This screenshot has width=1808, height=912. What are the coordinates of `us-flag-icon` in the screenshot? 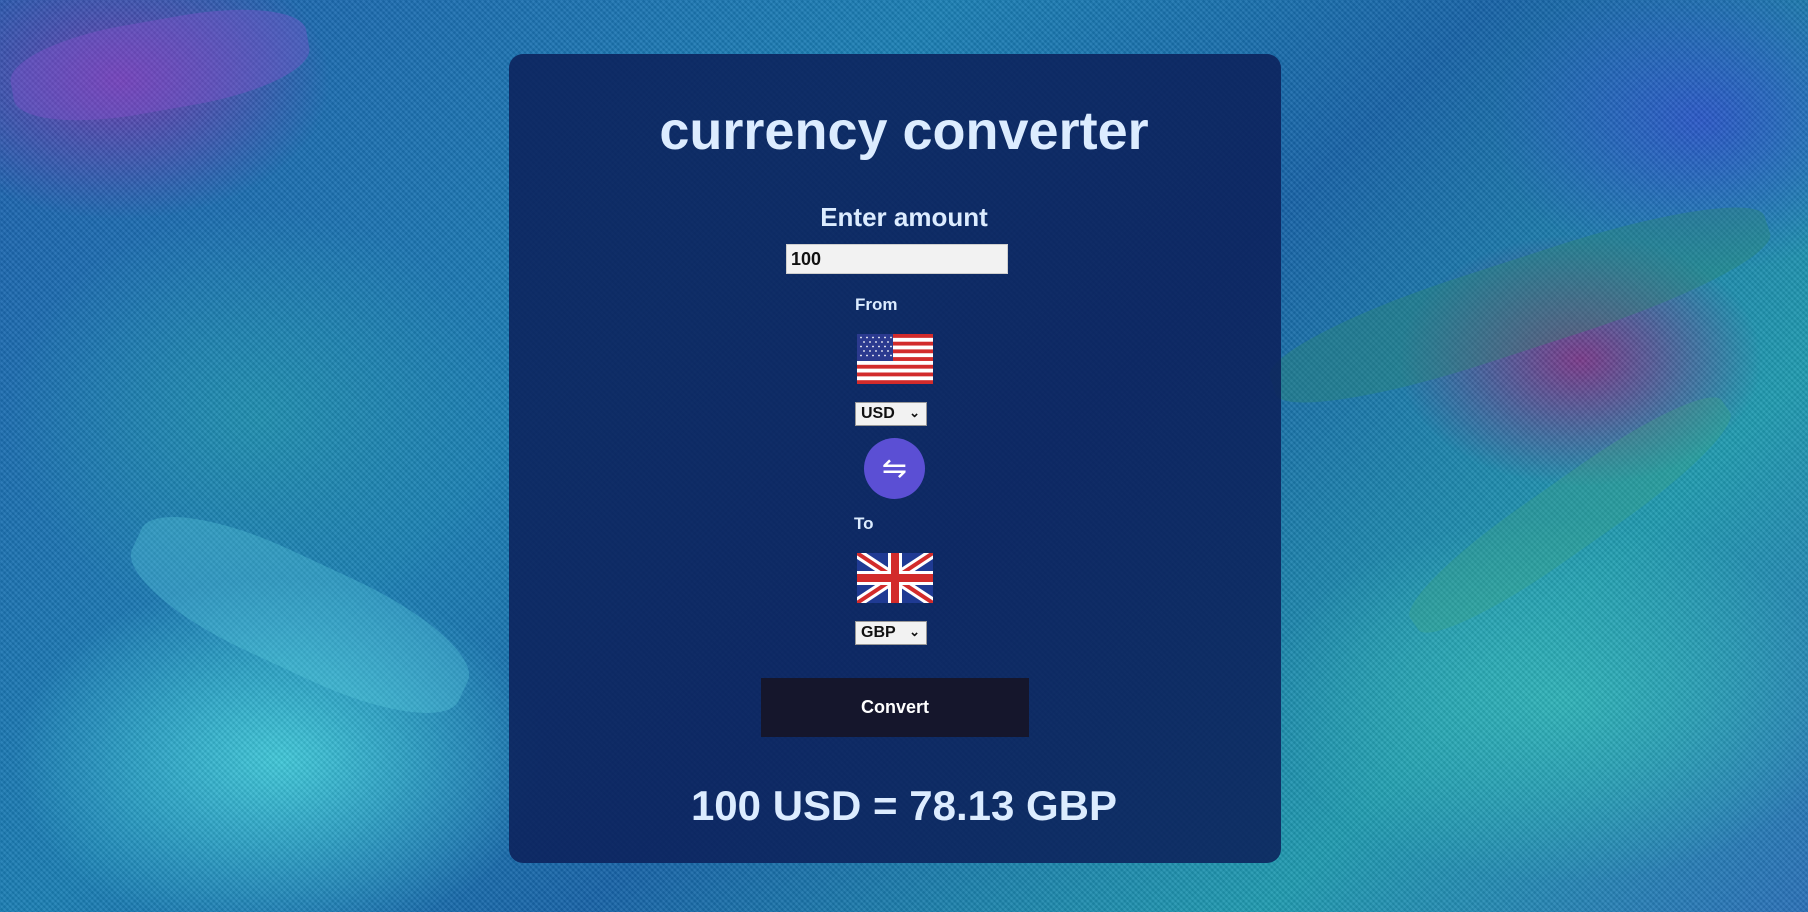 It's located at (895, 359).